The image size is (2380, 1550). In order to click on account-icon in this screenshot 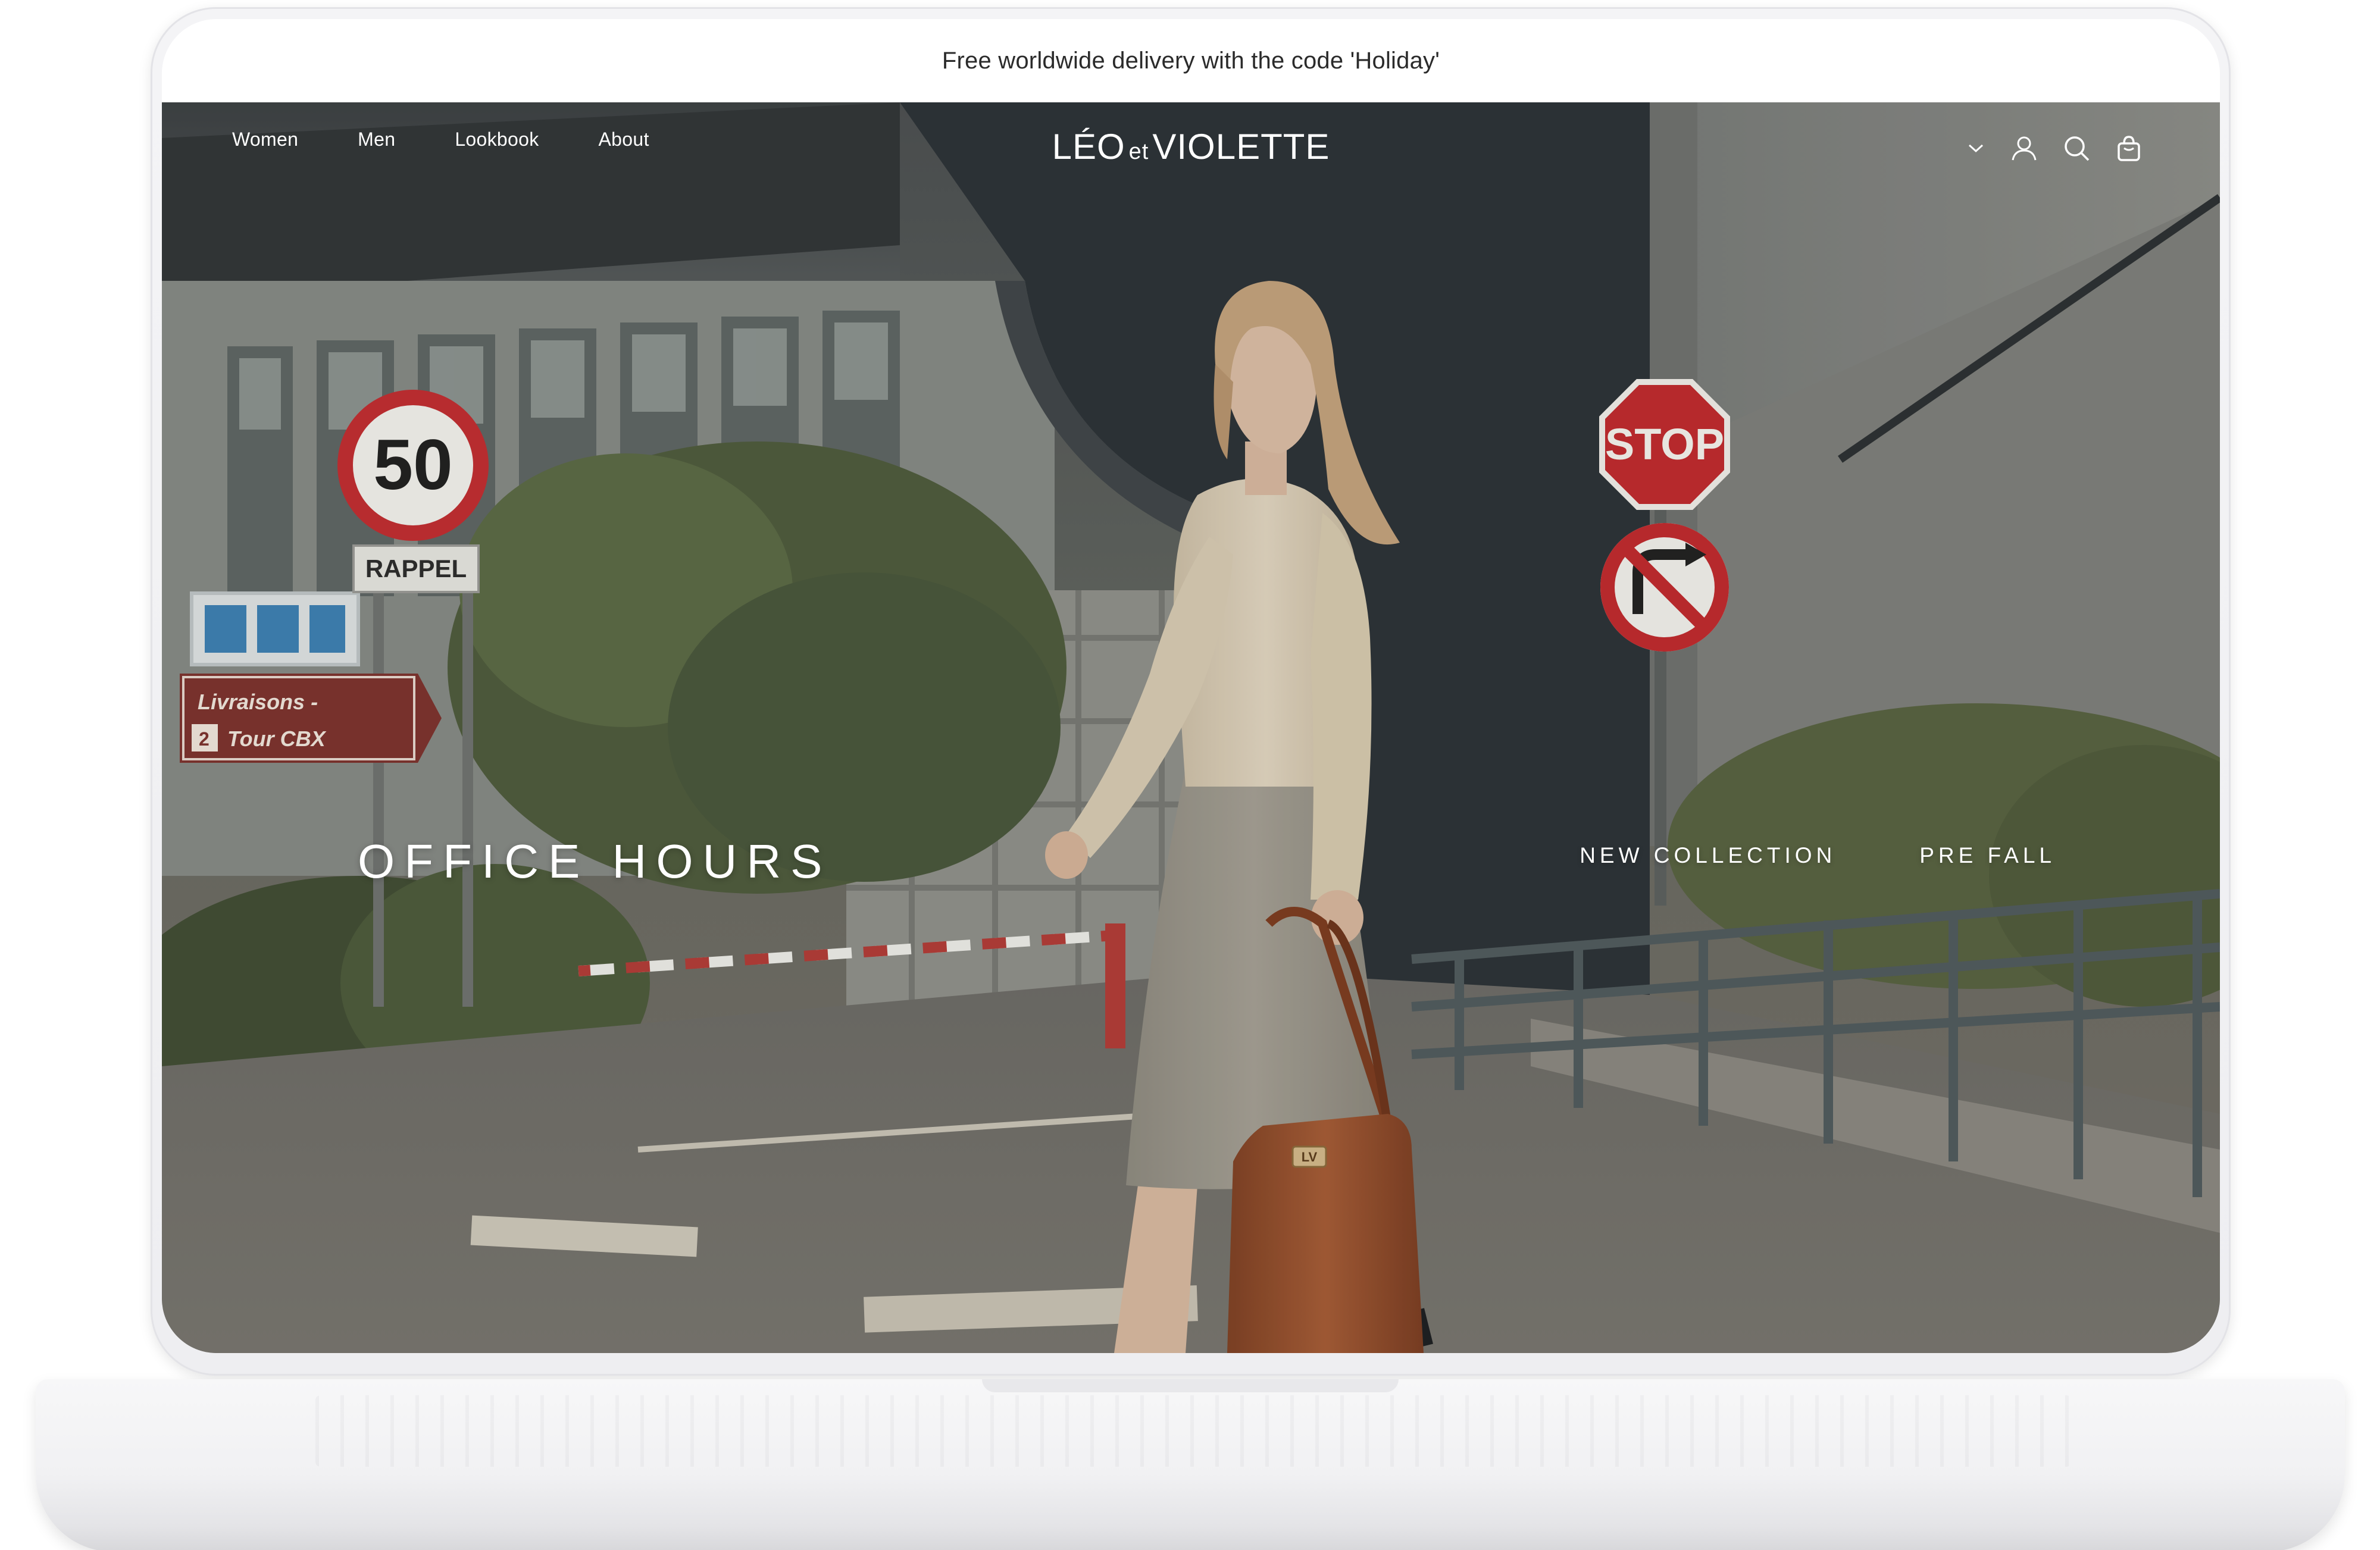, I will do `click(2024, 148)`.